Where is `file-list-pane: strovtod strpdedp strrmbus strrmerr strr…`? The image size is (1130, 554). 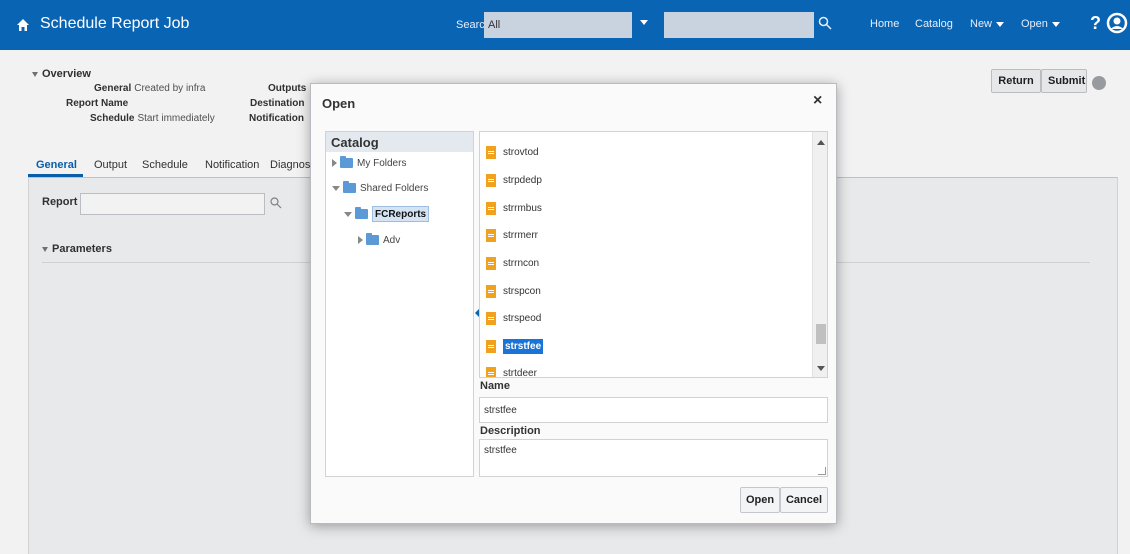
file-list-pane: strovtod strpdedp strrmbus strrmerr strr… is located at coordinates (653, 254).